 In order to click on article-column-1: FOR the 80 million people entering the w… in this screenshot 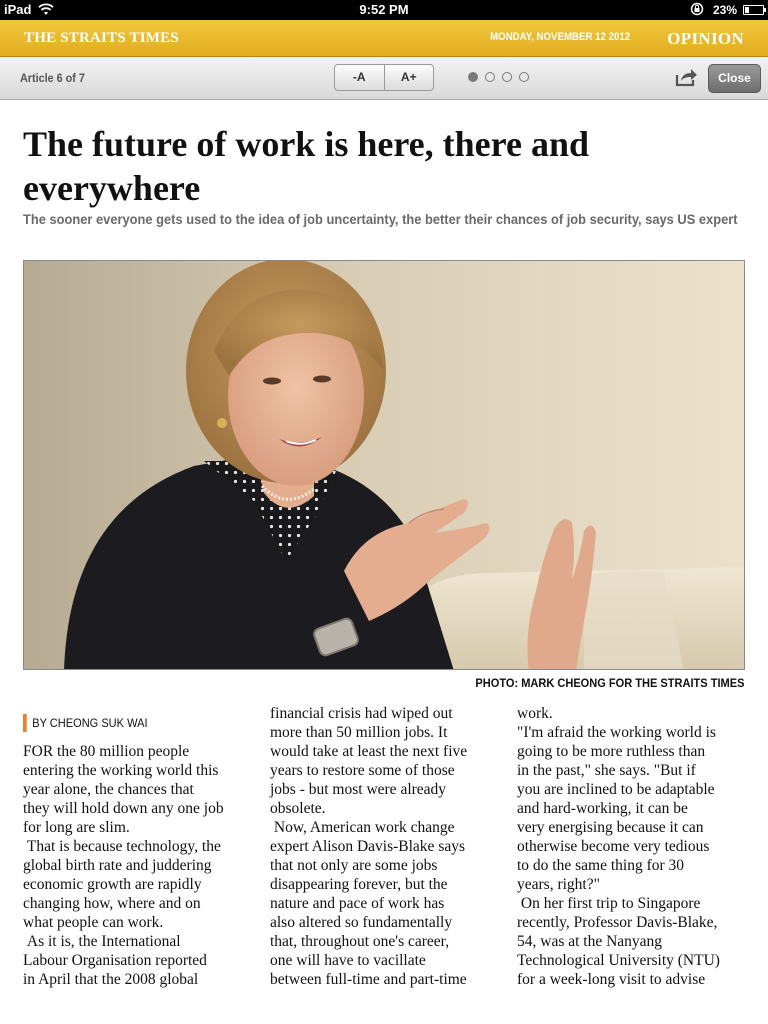, I will do `click(123, 865)`.